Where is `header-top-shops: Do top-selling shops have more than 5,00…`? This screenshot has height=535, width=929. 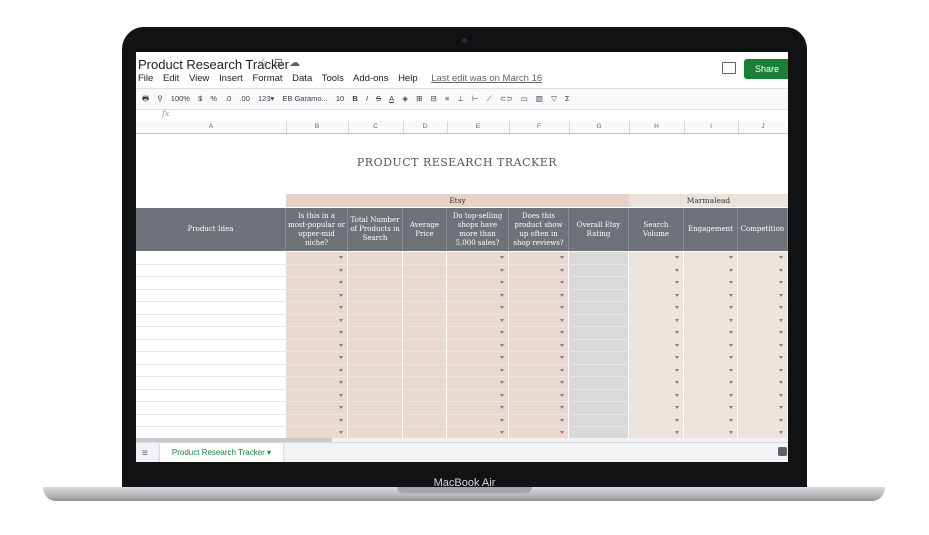 header-top-shops: Do top-selling shops have more than 5,00… is located at coordinates (478, 229).